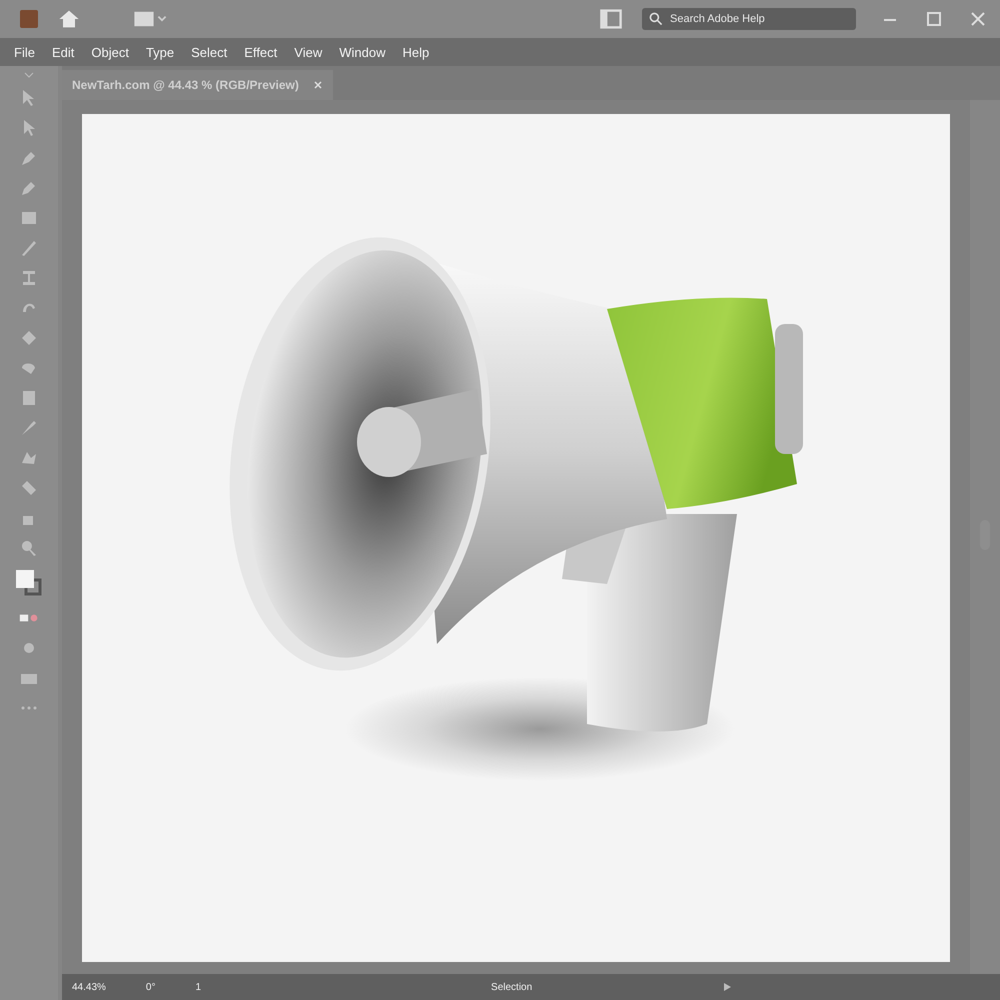 Image resolution: width=1000 pixels, height=1000 pixels. I want to click on play-icon, so click(727, 987).